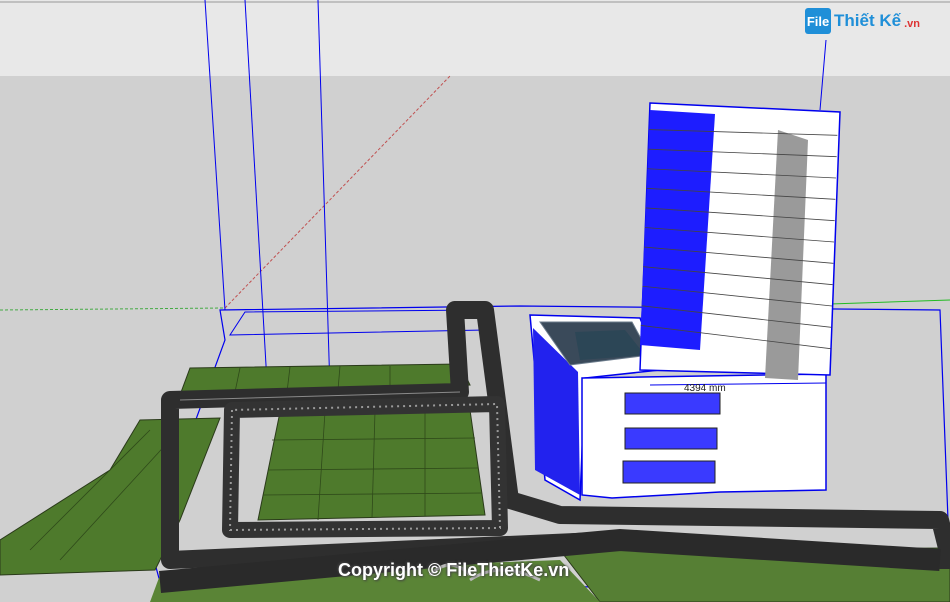 This screenshot has height=602, width=950. Describe the element at coordinates (705, 388) in the screenshot. I see `dimension-label: 4394 mm` at that location.